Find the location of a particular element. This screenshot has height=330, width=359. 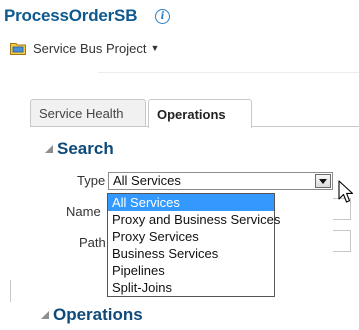

dropdown-option: All Services is located at coordinates (191, 202).